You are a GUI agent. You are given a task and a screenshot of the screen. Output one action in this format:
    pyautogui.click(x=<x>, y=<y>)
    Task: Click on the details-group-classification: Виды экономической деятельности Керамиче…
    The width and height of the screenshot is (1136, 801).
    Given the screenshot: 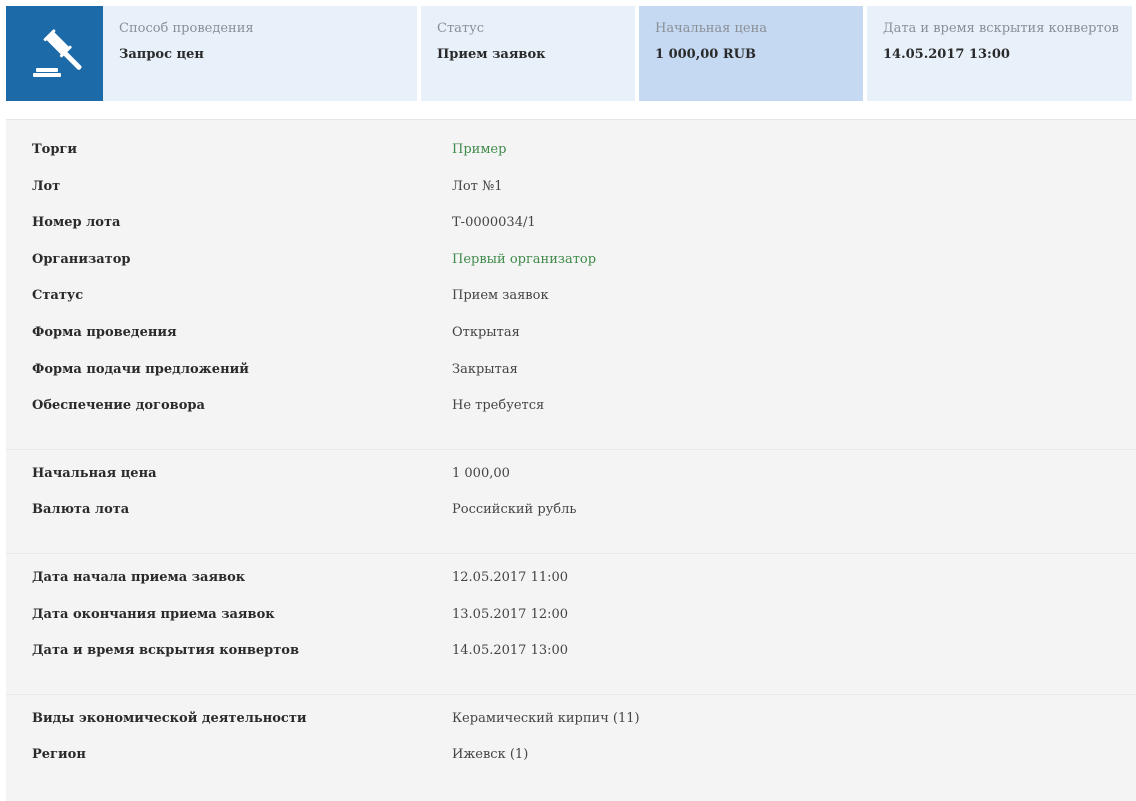 What is the action you would take?
    pyautogui.click(x=571, y=754)
    